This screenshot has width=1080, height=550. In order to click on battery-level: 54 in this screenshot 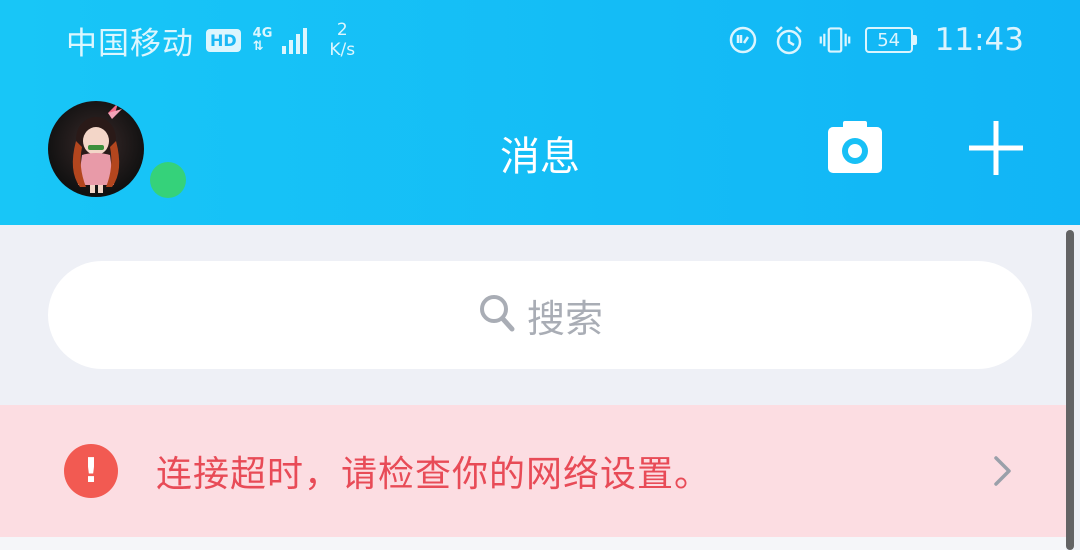, I will do `click(888, 40)`.